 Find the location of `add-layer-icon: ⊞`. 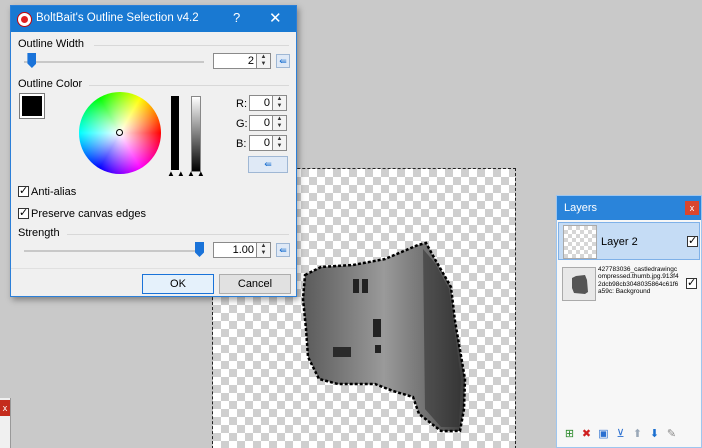

add-layer-icon: ⊞ is located at coordinates (569, 434).